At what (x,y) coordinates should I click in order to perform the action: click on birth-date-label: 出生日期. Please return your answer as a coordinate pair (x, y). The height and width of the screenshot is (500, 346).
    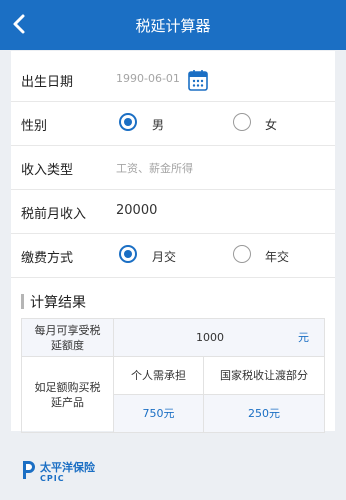
    Looking at the image, I should click on (47, 82).